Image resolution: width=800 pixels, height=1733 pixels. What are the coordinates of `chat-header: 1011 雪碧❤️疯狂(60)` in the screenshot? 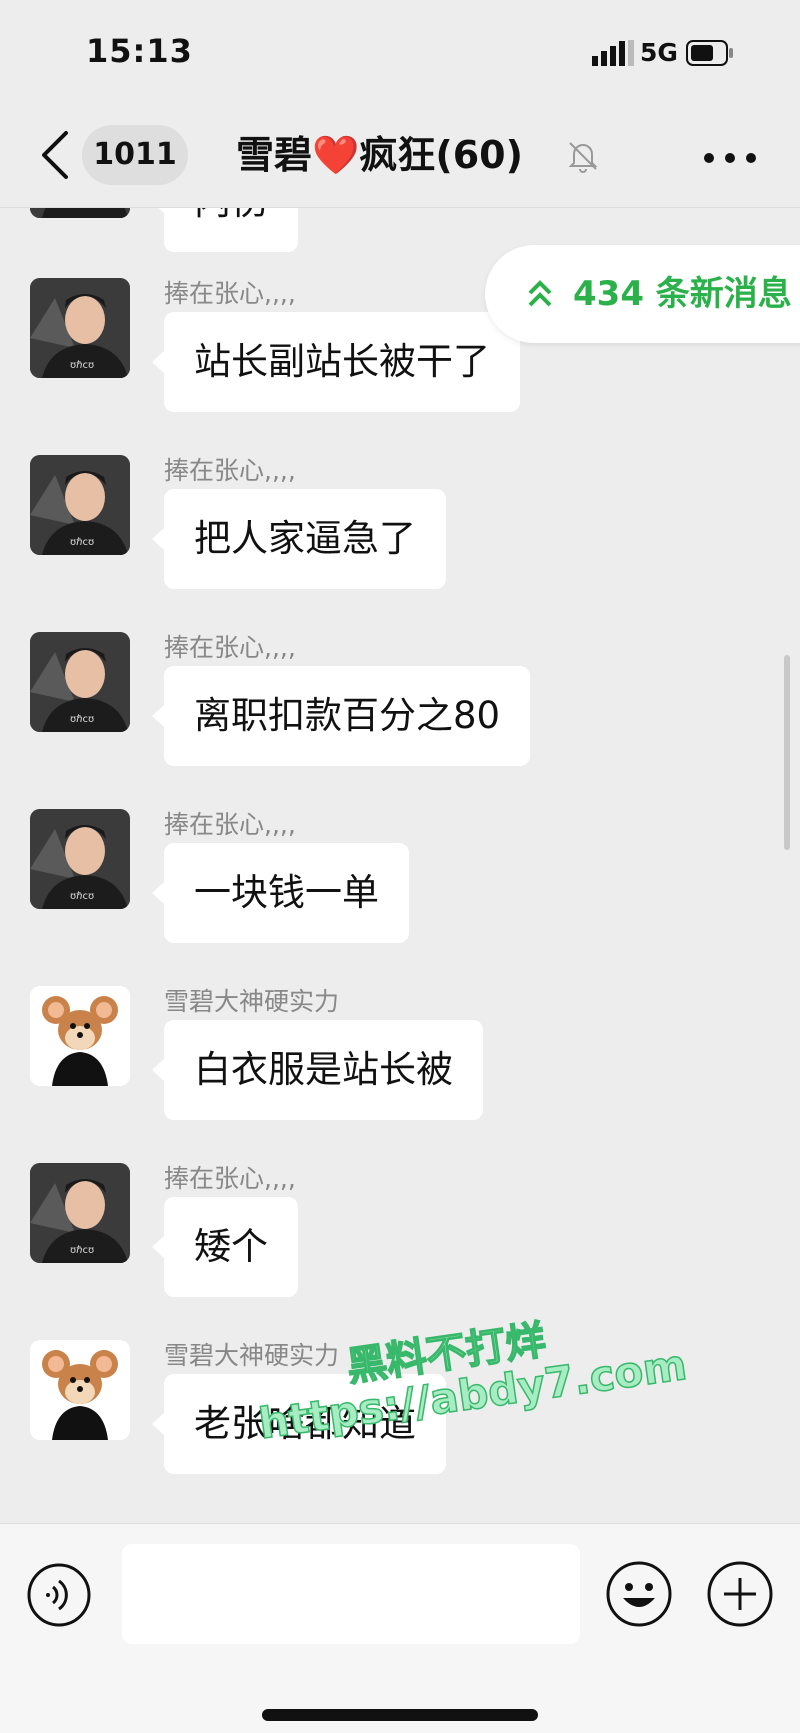 It's located at (400, 156).